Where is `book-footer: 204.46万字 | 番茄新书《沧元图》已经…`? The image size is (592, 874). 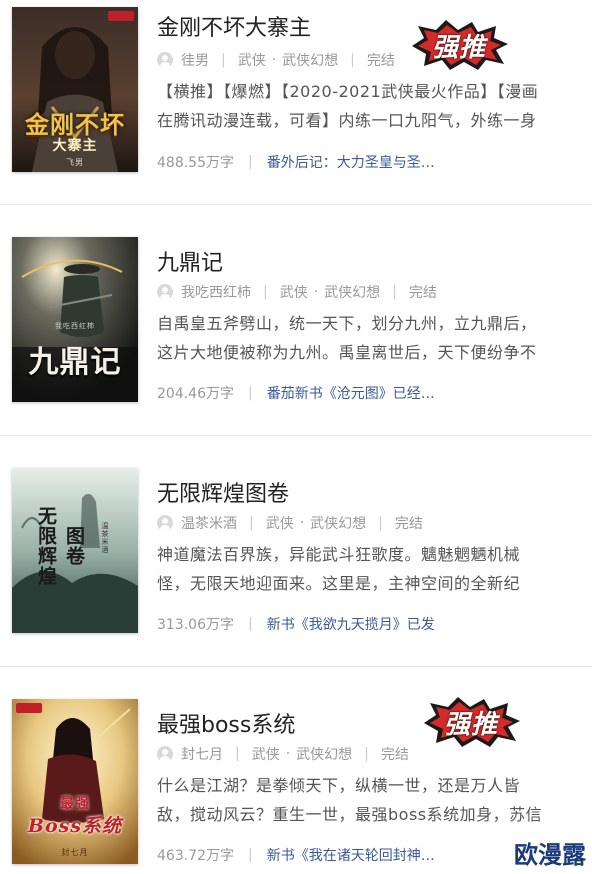 book-footer: 204.46万字 | 番茄新书《沧元图》已经… is located at coordinates (296, 393).